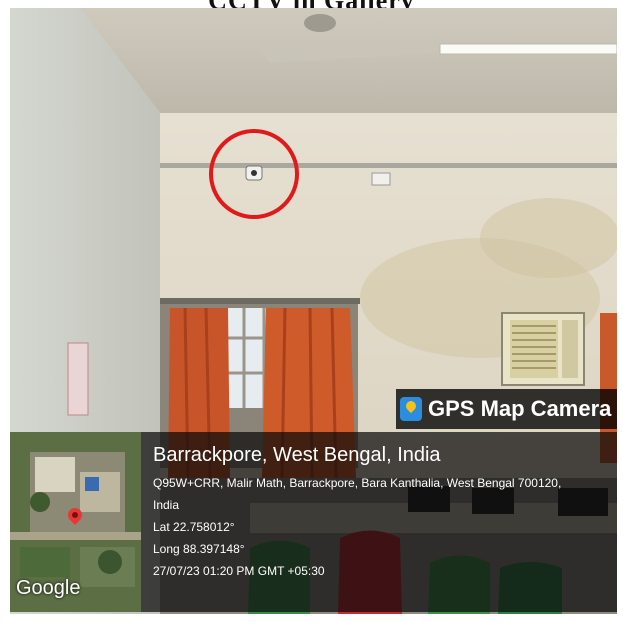 This screenshot has width=623, height=622. I want to click on longitude: Long 88.397148°, so click(199, 549).